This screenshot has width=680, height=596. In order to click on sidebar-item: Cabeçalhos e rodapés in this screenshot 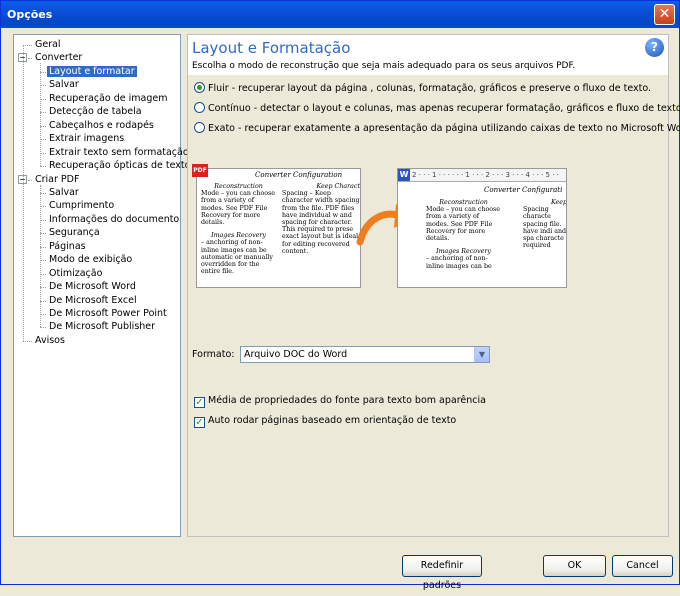, I will do `click(101, 125)`.